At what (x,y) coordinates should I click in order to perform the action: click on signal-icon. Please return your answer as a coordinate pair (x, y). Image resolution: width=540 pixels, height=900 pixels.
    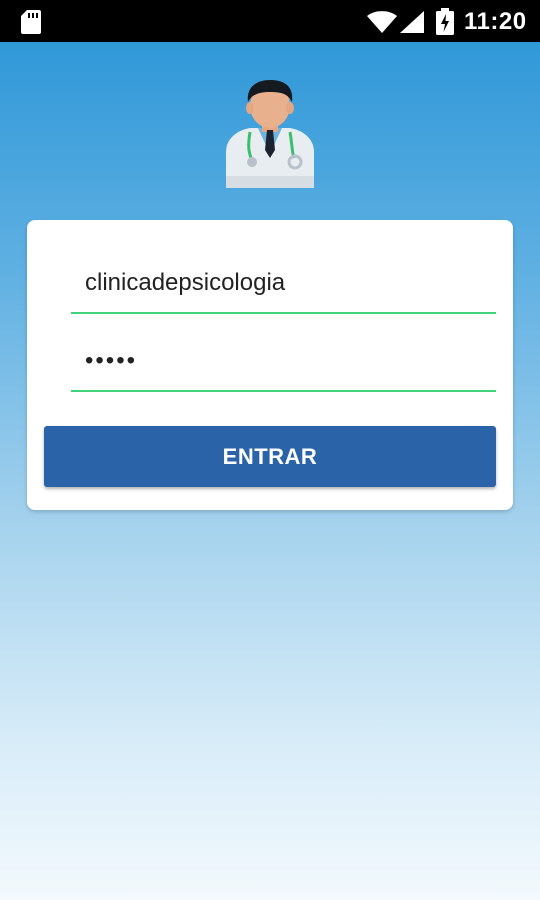
    Looking at the image, I should click on (412, 22).